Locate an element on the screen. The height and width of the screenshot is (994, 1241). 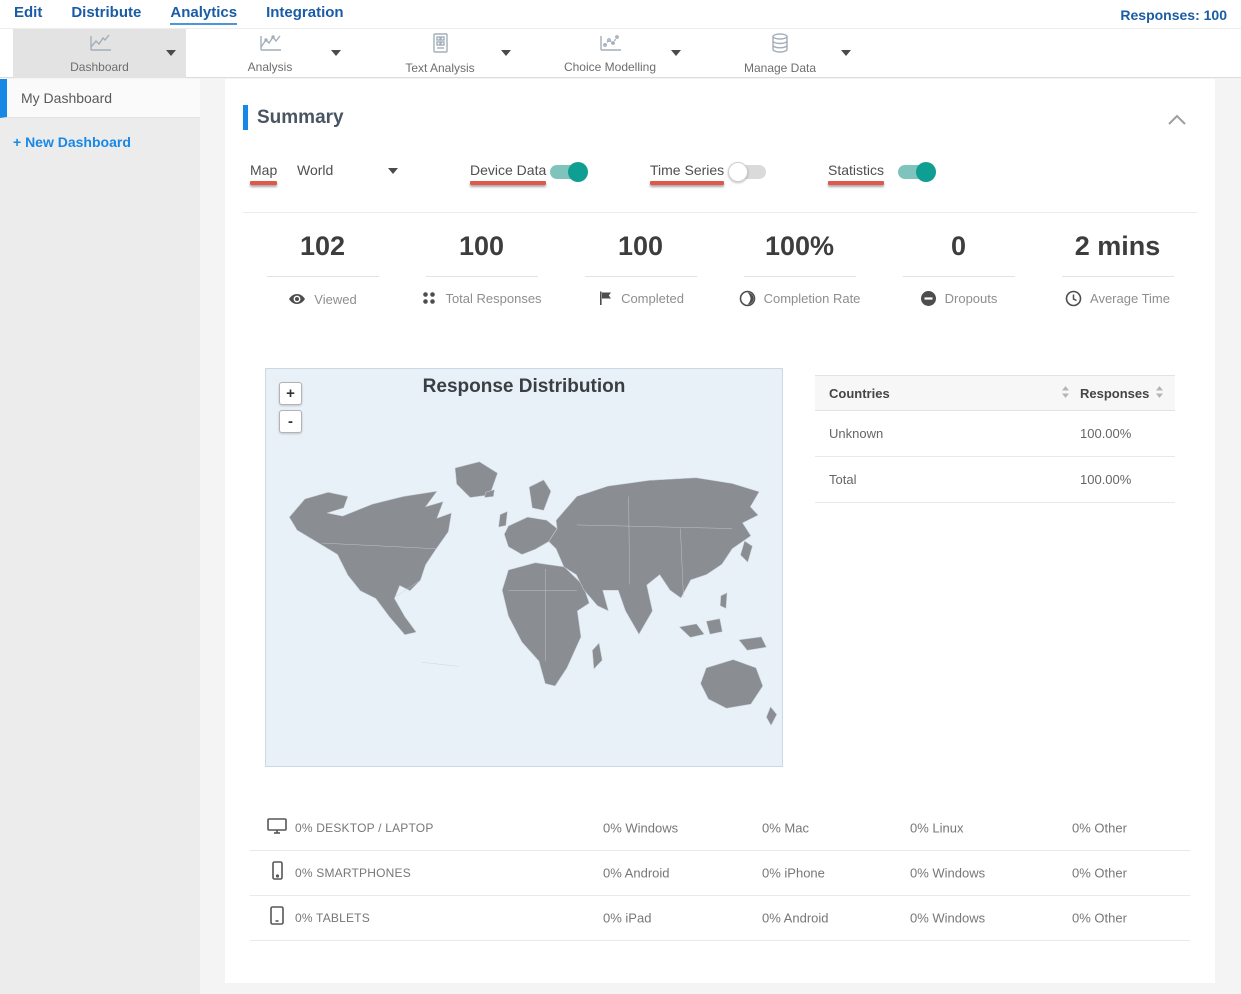
desktop-icon is located at coordinates (277, 828).